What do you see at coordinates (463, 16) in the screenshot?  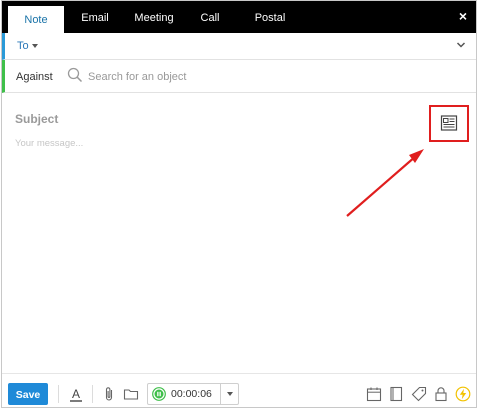 I see `close-icon: ×` at bounding box center [463, 16].